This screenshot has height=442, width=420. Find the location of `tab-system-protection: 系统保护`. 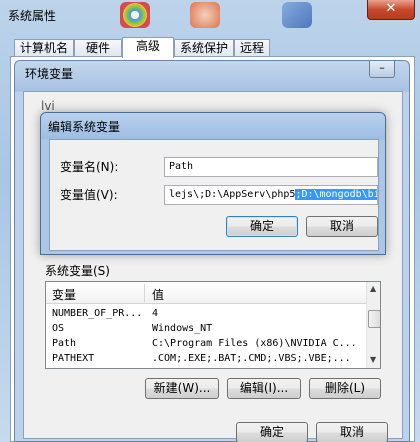

tab-system-protection: 系统保护 is located at coordinates (204, 48).